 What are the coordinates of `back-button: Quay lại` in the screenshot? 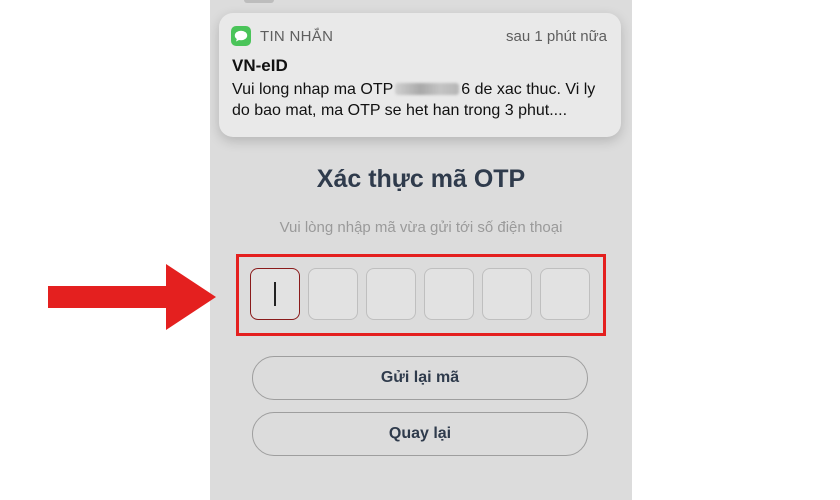 It's located at (420, 434).